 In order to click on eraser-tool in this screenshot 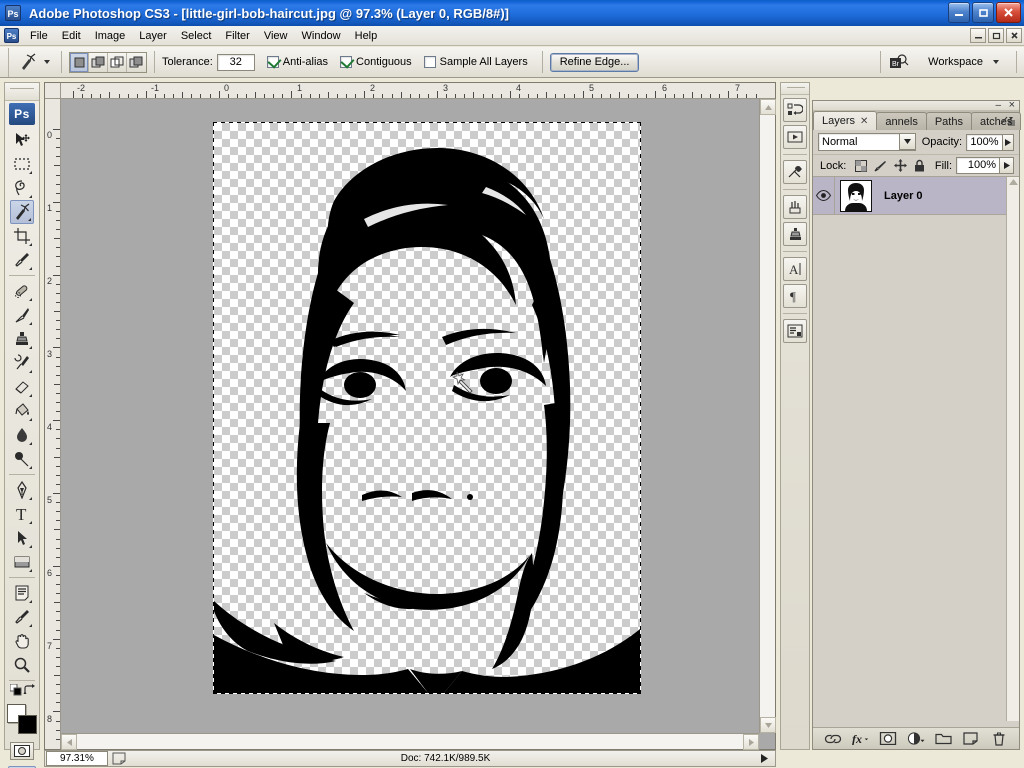, I will do `click(22, 387)`.